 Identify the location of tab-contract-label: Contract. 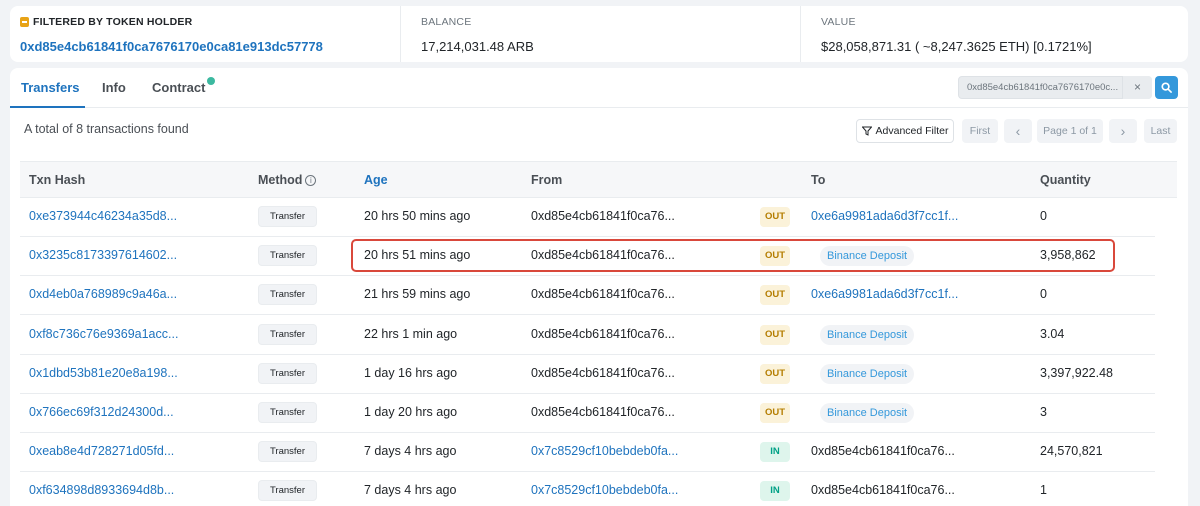
(179, 87).